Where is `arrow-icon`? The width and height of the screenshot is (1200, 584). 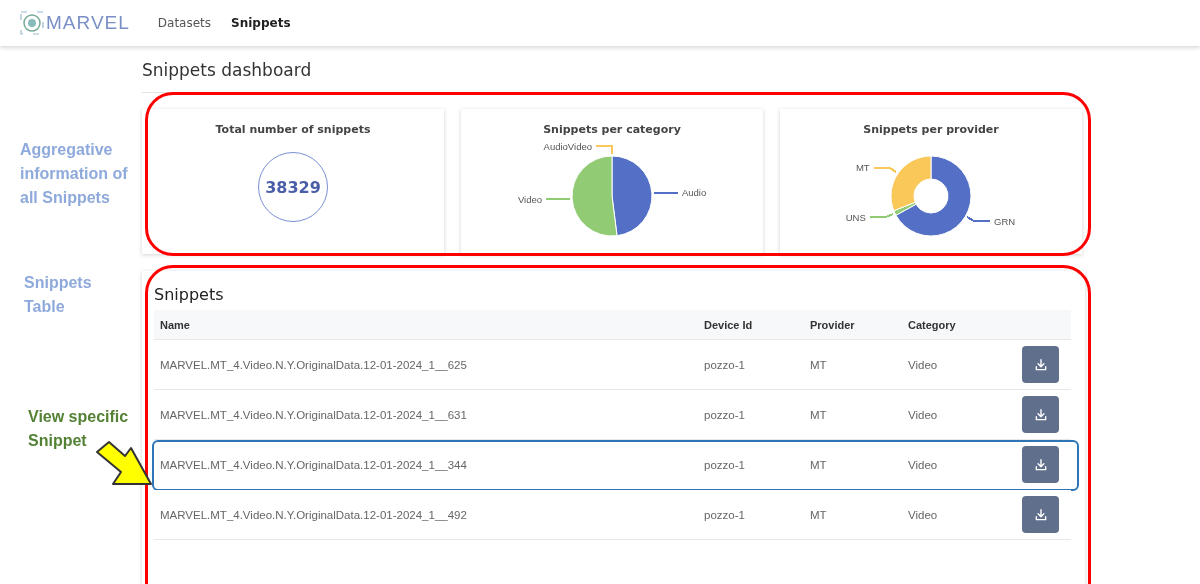 arrow-icon is located at coordinates (124, 464).